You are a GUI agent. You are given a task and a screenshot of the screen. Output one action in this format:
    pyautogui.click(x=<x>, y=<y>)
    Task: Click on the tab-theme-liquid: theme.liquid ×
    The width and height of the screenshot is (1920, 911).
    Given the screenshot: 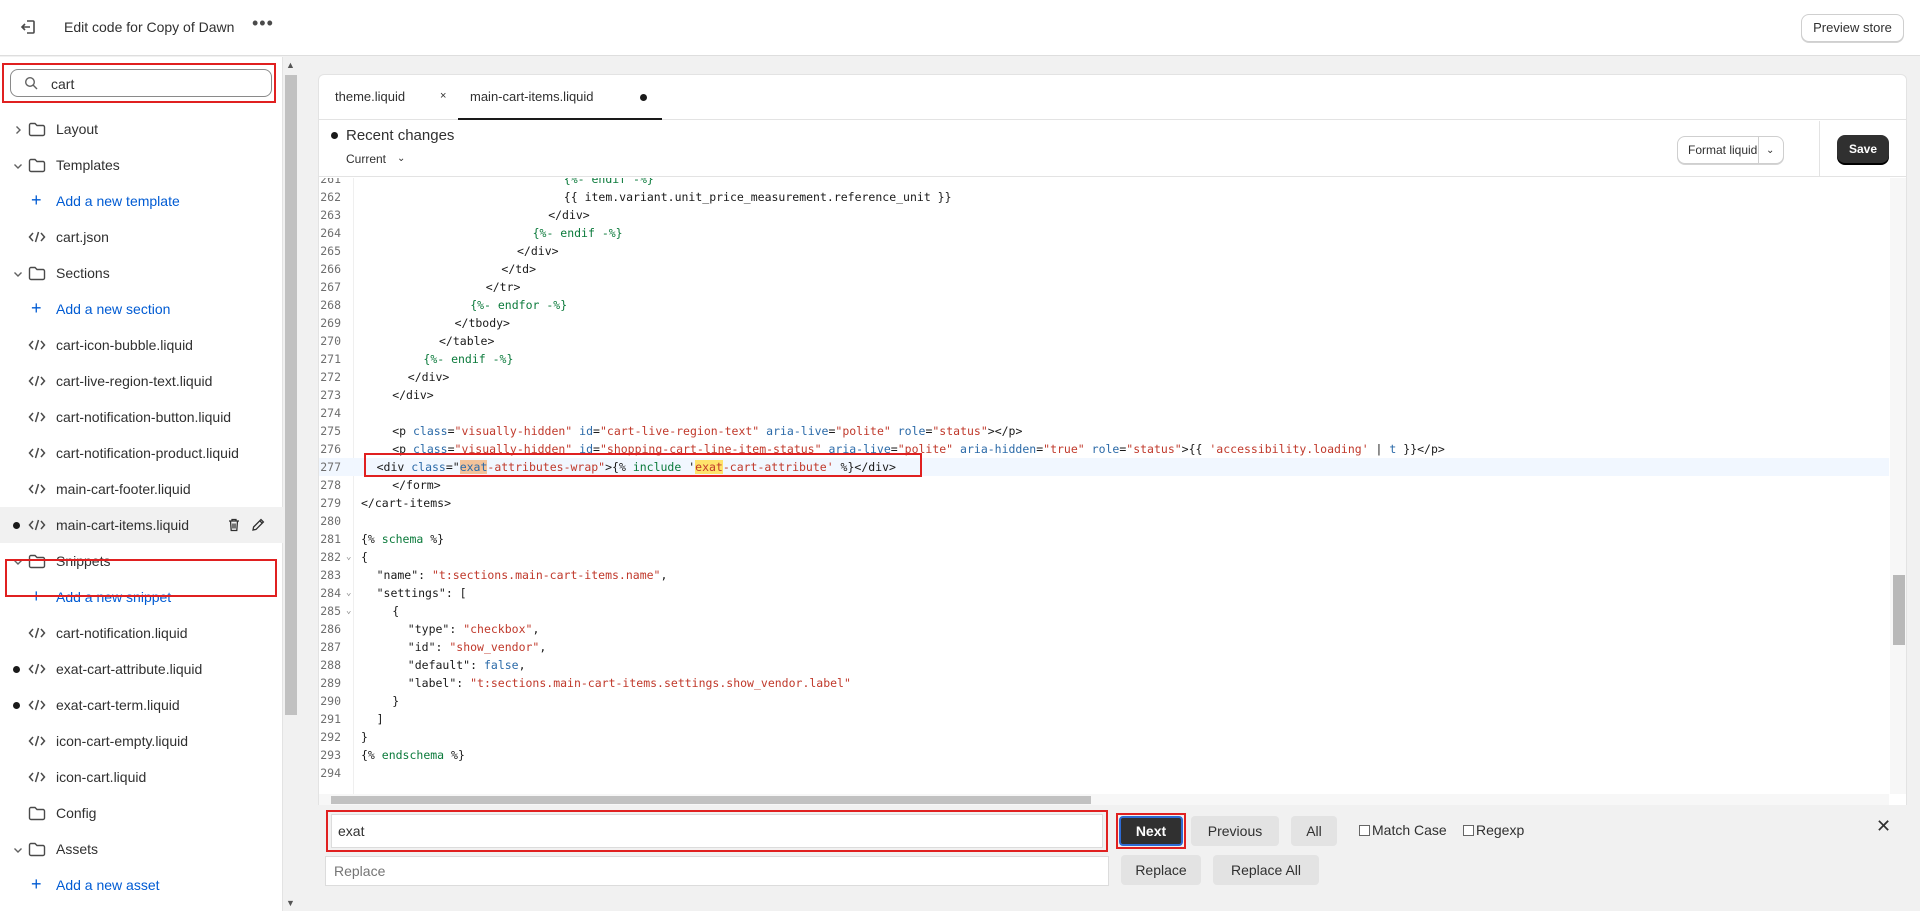 What is the action you would take?
    pyautogui.click(x=390, y=97)
    